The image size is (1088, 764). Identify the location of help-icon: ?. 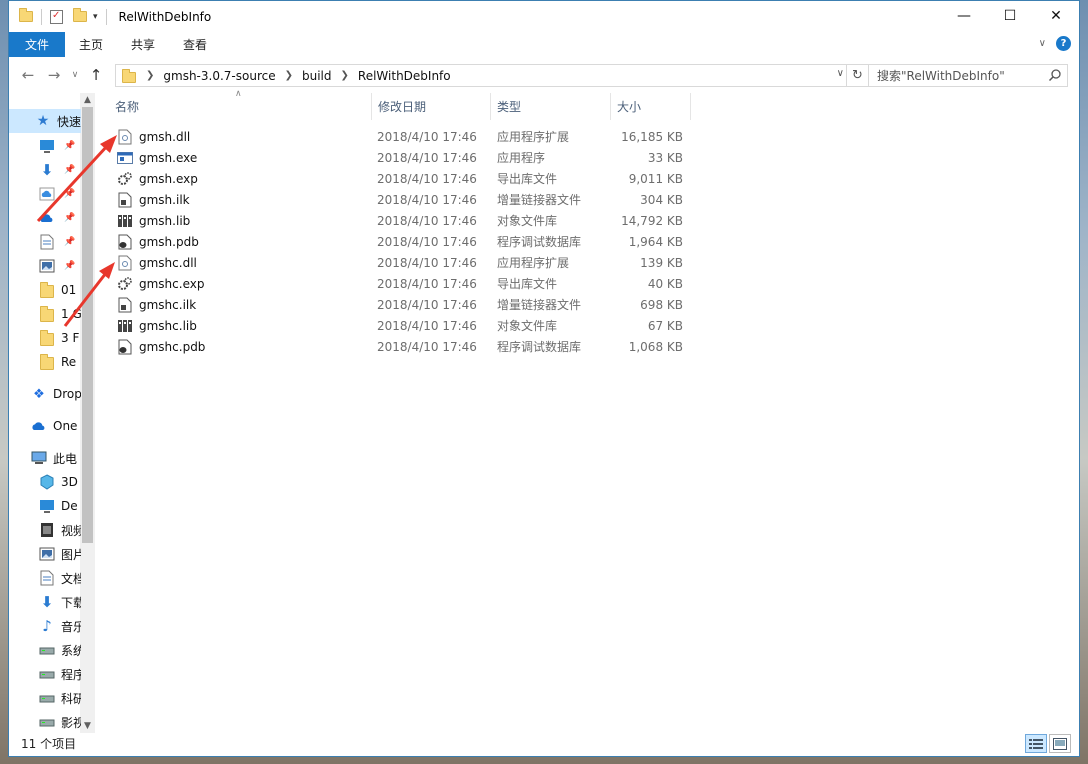
(1063, 43).